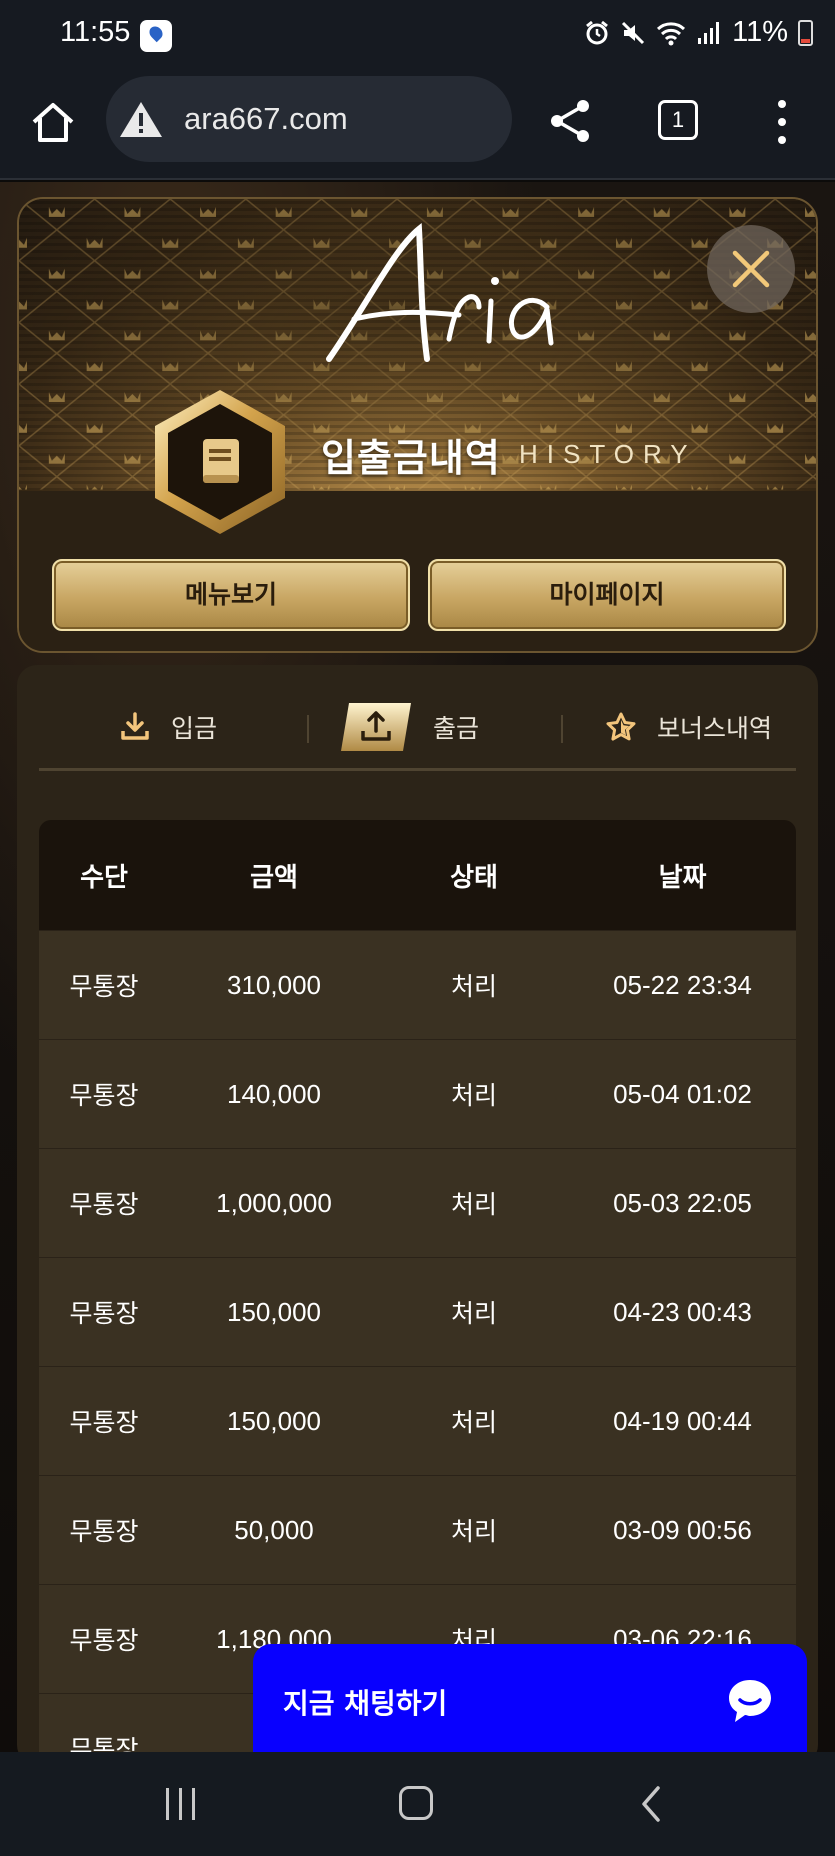  Describe the element at coordinates (750, 1701) in the screenshot. I see `chat-bubble-icon` at that location.